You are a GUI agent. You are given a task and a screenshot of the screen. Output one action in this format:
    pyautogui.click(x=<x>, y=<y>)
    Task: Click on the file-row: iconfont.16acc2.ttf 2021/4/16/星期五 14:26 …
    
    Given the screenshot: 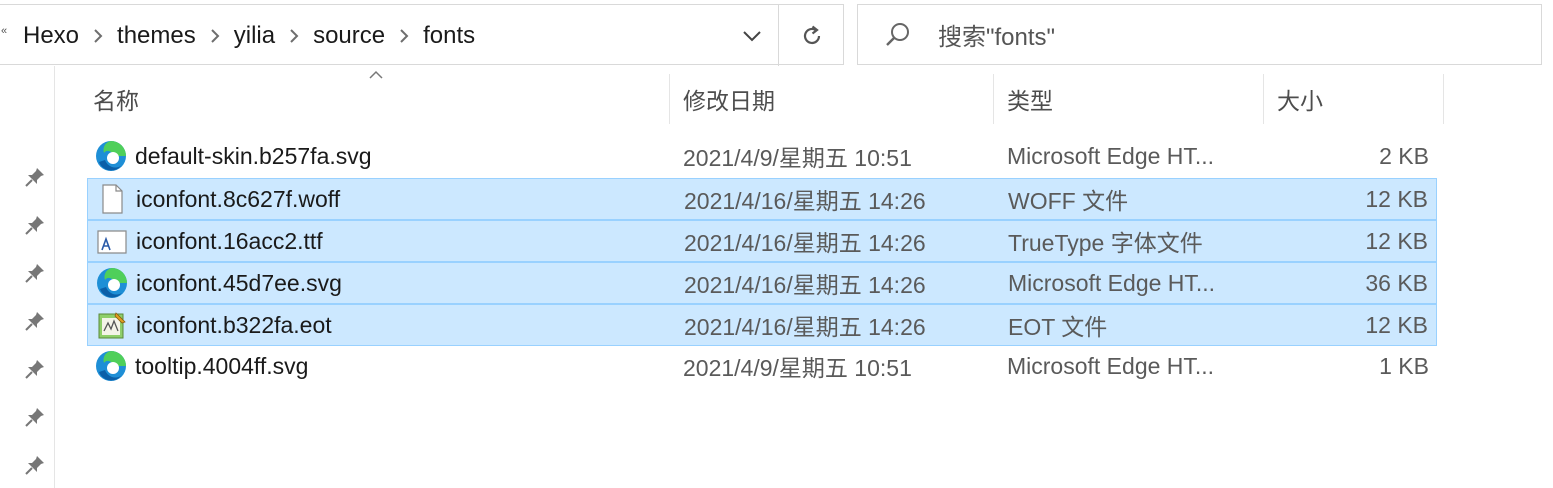 What is the action you would take?
    pyautogui.click(x=762, y=241)
    